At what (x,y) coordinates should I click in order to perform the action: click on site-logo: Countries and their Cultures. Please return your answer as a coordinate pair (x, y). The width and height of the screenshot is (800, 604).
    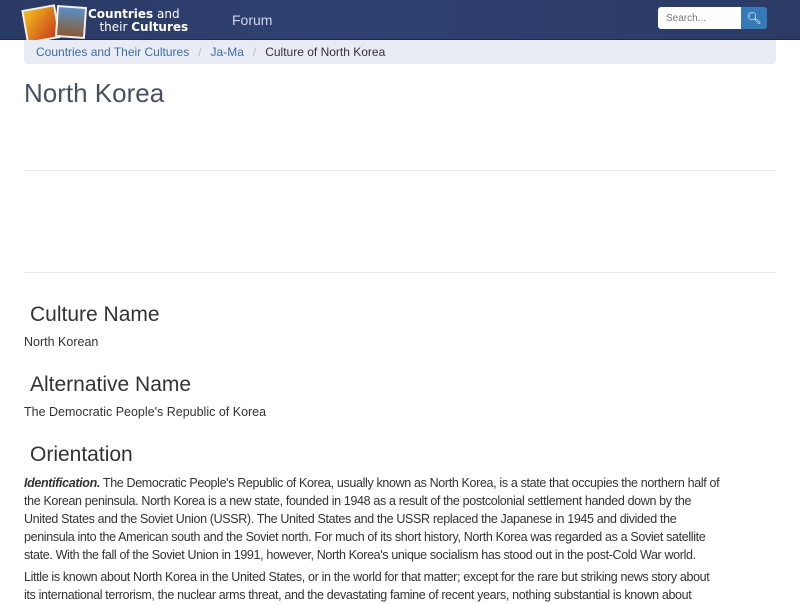
    Looking at the image, I should click on (119, 24).